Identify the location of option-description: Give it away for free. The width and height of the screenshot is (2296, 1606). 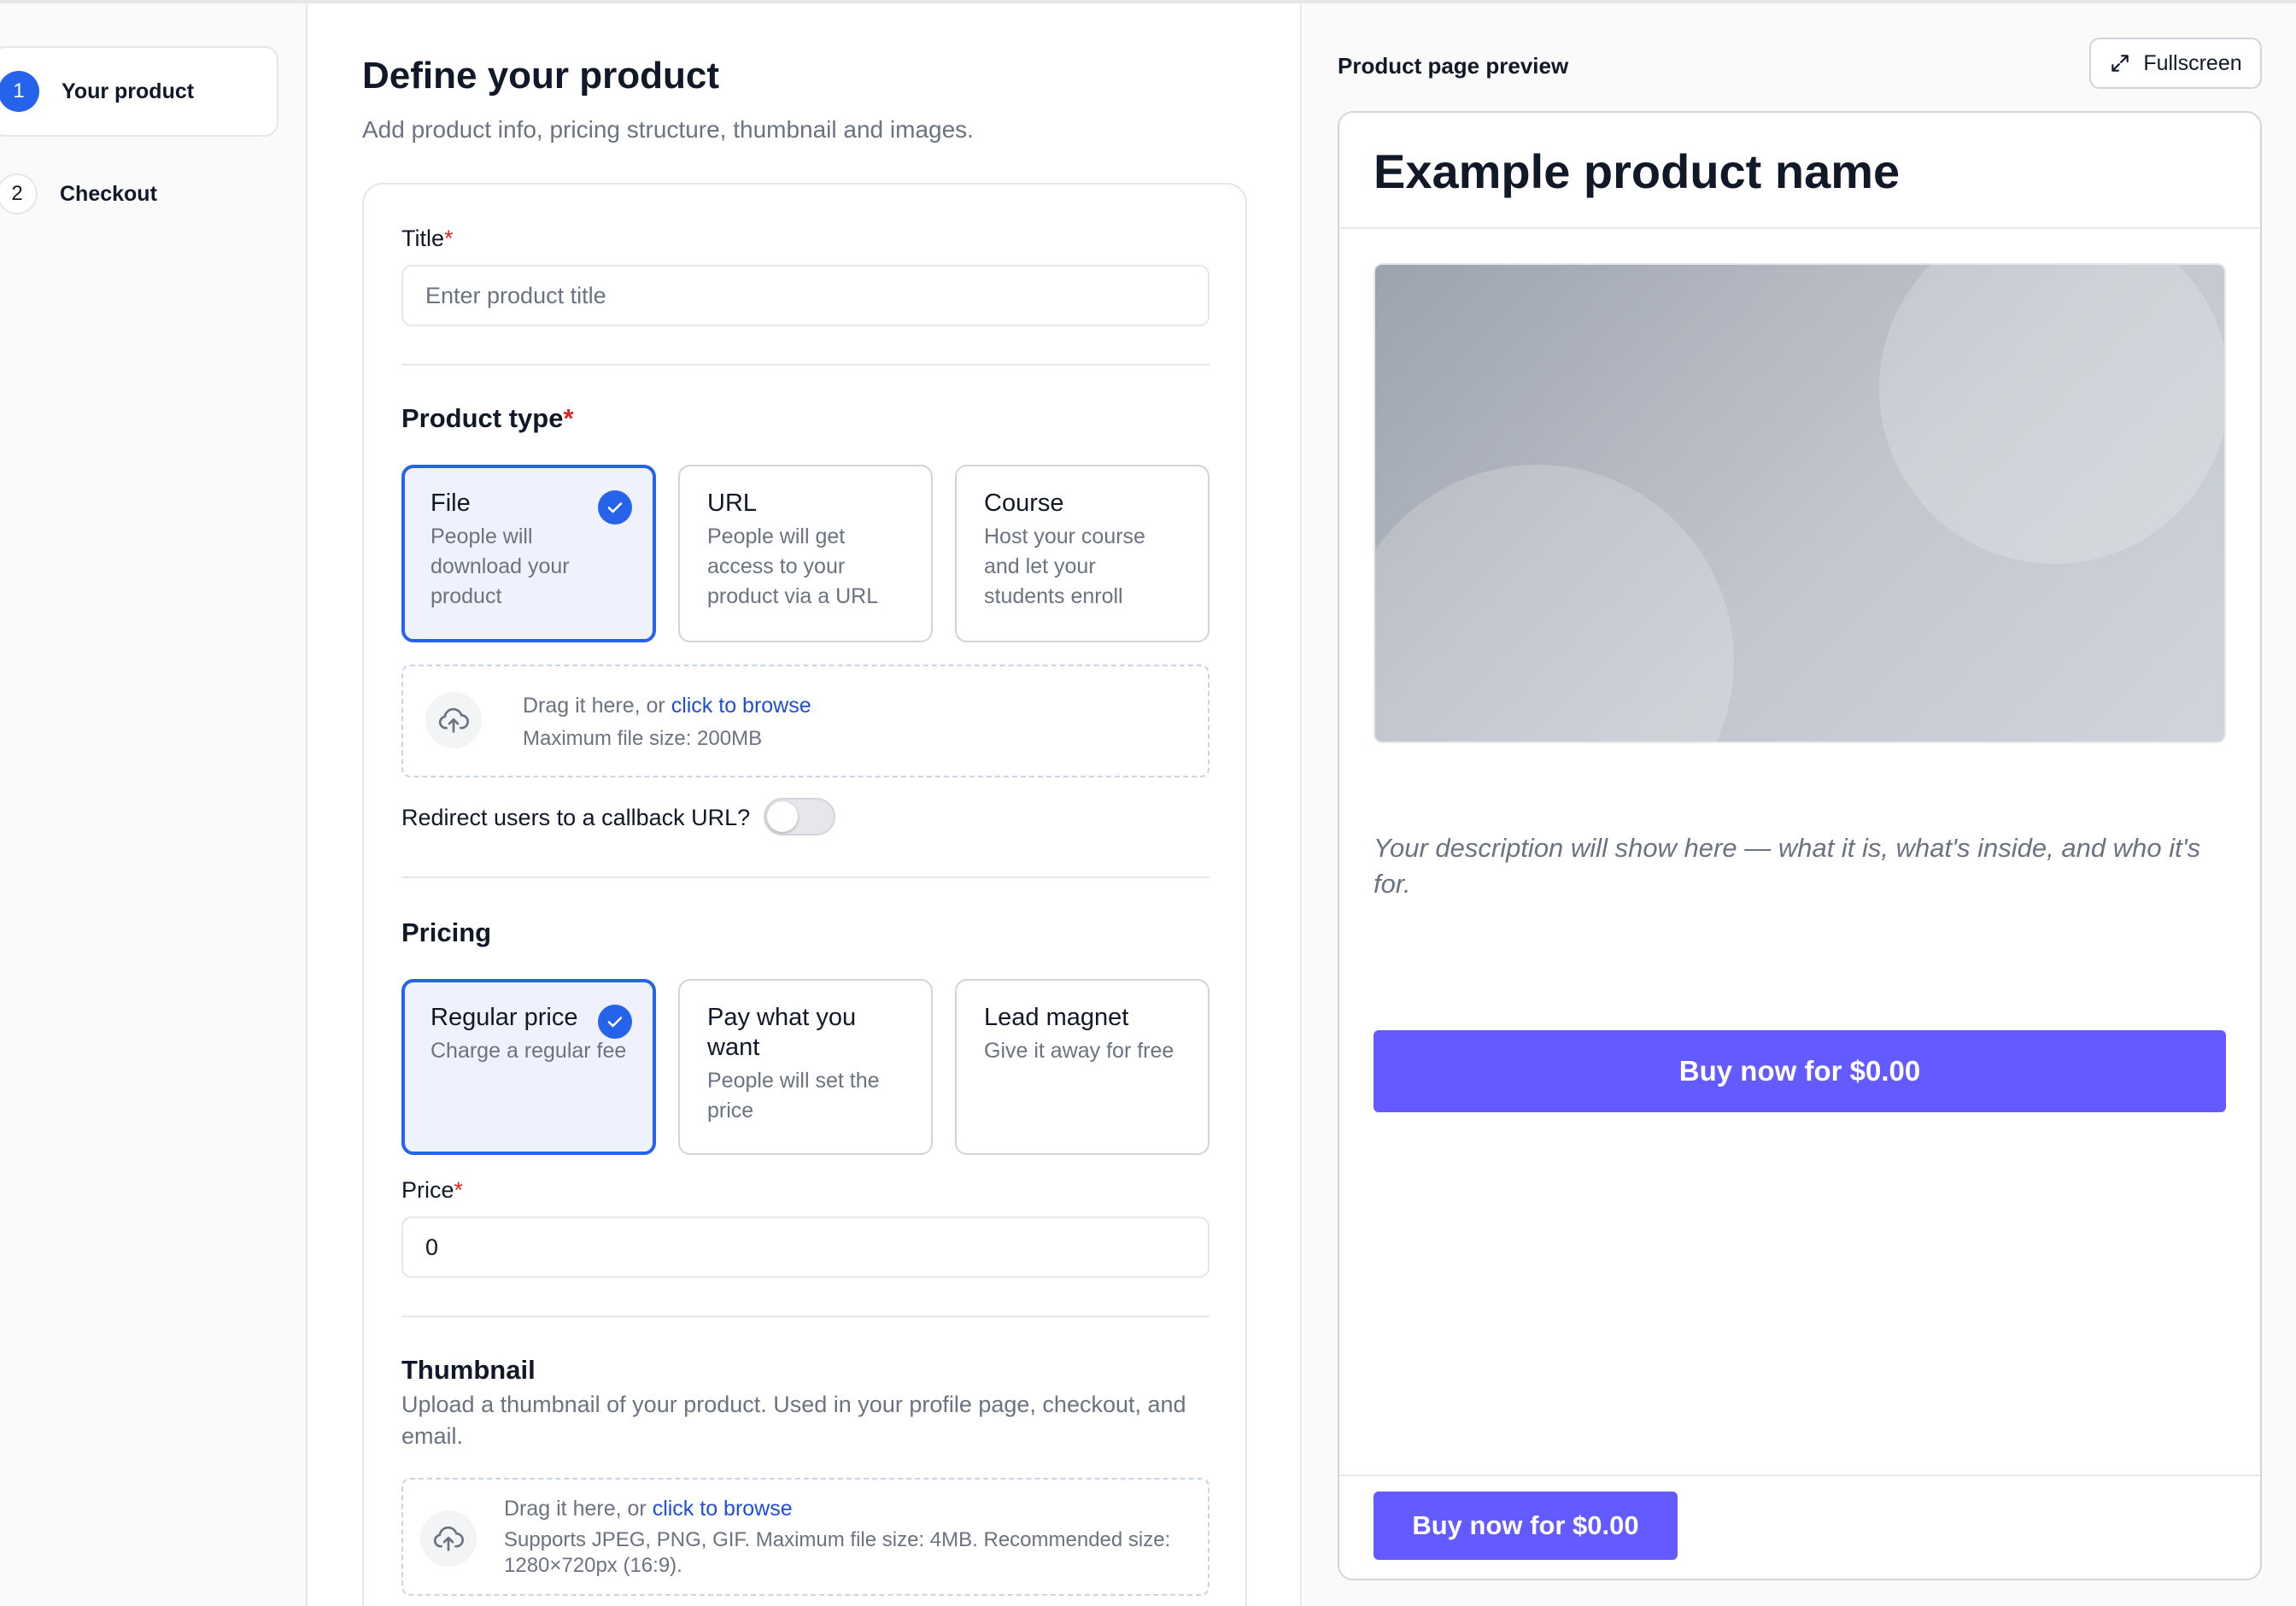
(1079, 1051).